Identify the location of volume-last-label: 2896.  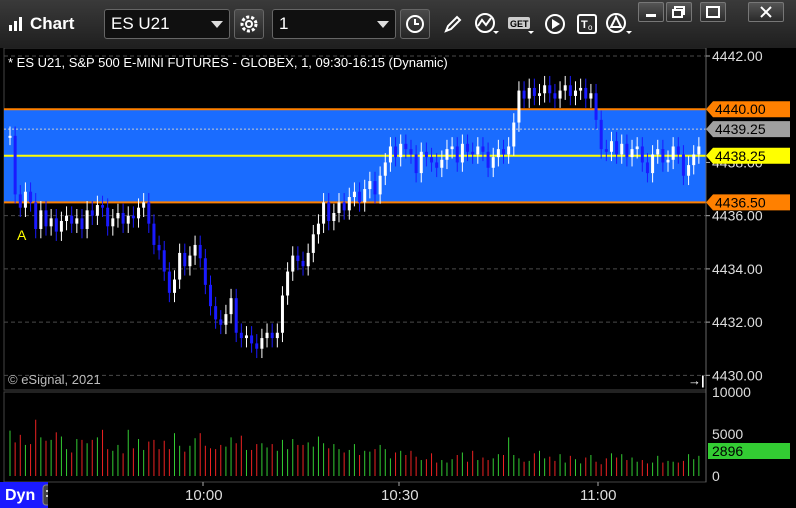
(727, 451).